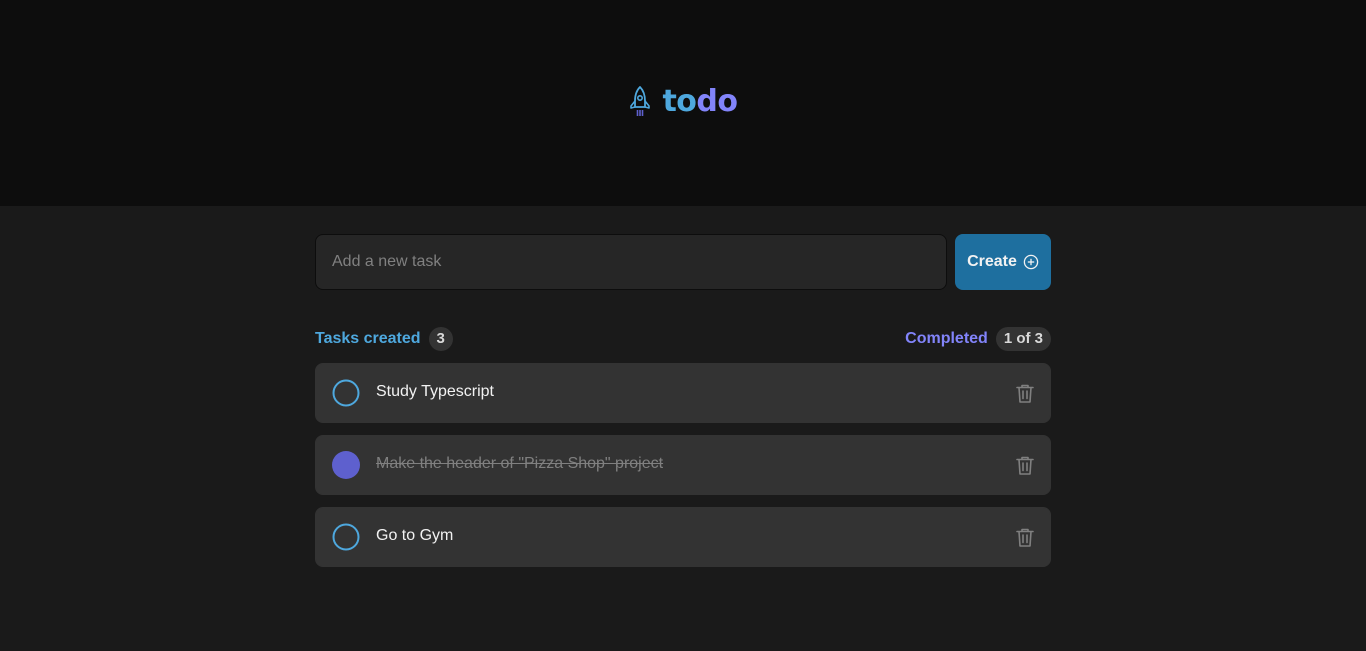  I want to click on task-counters: Tasks created 3 Completed 1 of 3, so click(683, 339).